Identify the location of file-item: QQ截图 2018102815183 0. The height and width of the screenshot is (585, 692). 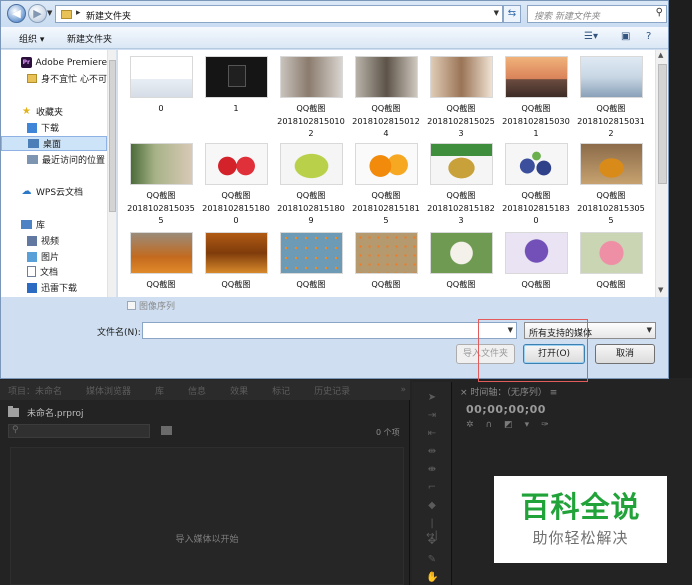
(536, 187).